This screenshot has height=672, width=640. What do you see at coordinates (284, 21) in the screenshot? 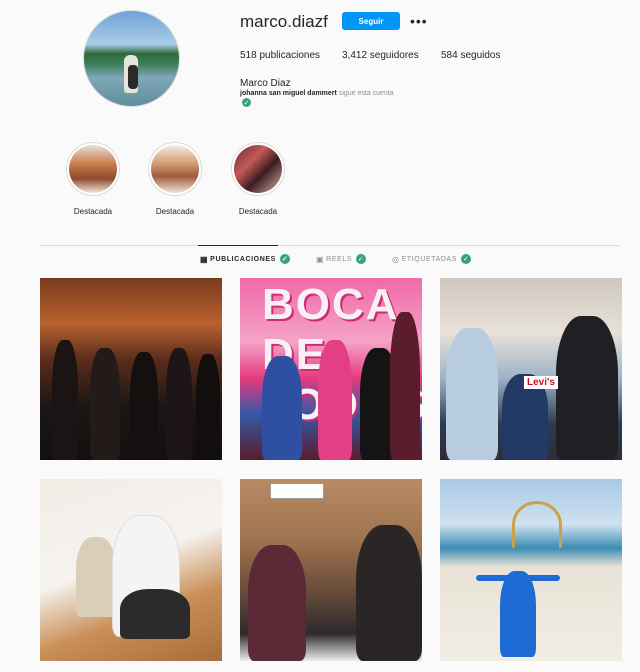
I see `profile-username: marco.diazf` at bounding box center [284, 21].